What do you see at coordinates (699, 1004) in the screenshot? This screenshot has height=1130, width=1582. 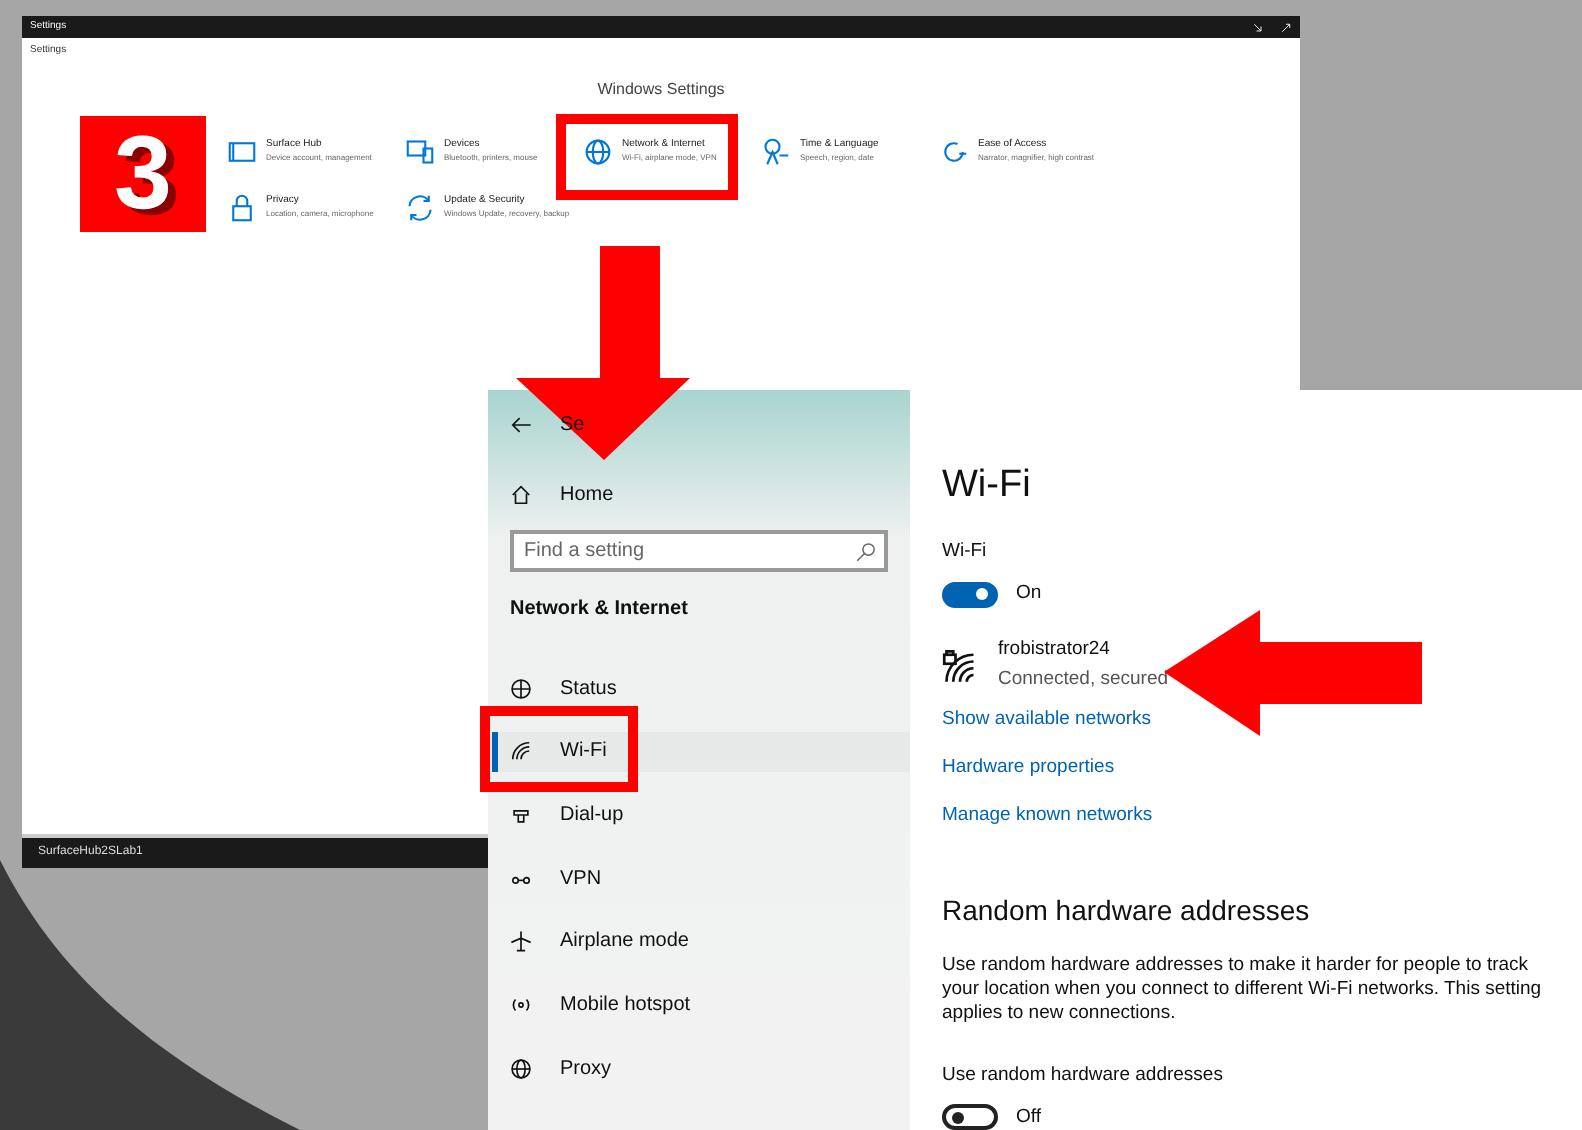 I see `nav-item: Mobile hotspot` at bounding box center [699, 1004].